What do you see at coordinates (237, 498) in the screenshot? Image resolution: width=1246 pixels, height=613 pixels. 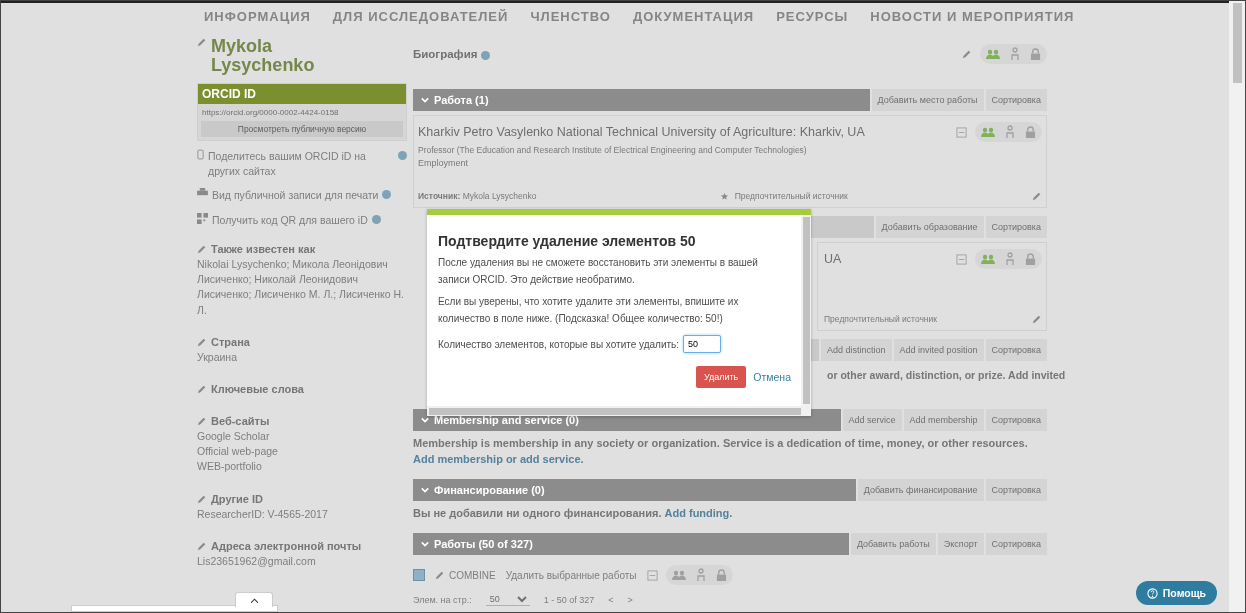 I see `field-label: Другие ID` at bounding box center [237, 498].